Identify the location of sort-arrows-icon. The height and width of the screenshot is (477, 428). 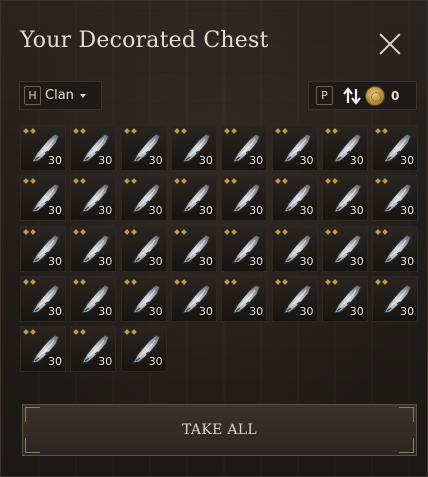
(352, 96).